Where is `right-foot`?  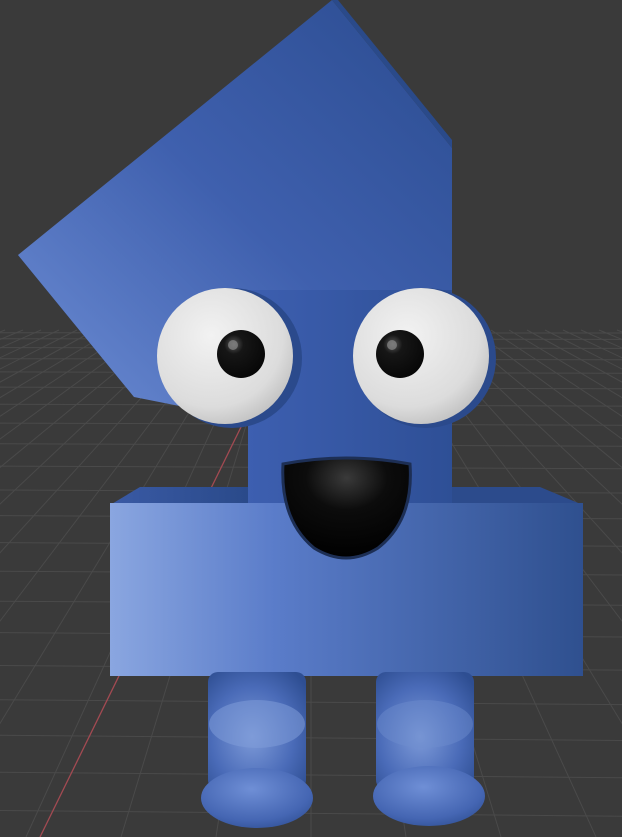
right-foot is located at coordinates (429, 796).